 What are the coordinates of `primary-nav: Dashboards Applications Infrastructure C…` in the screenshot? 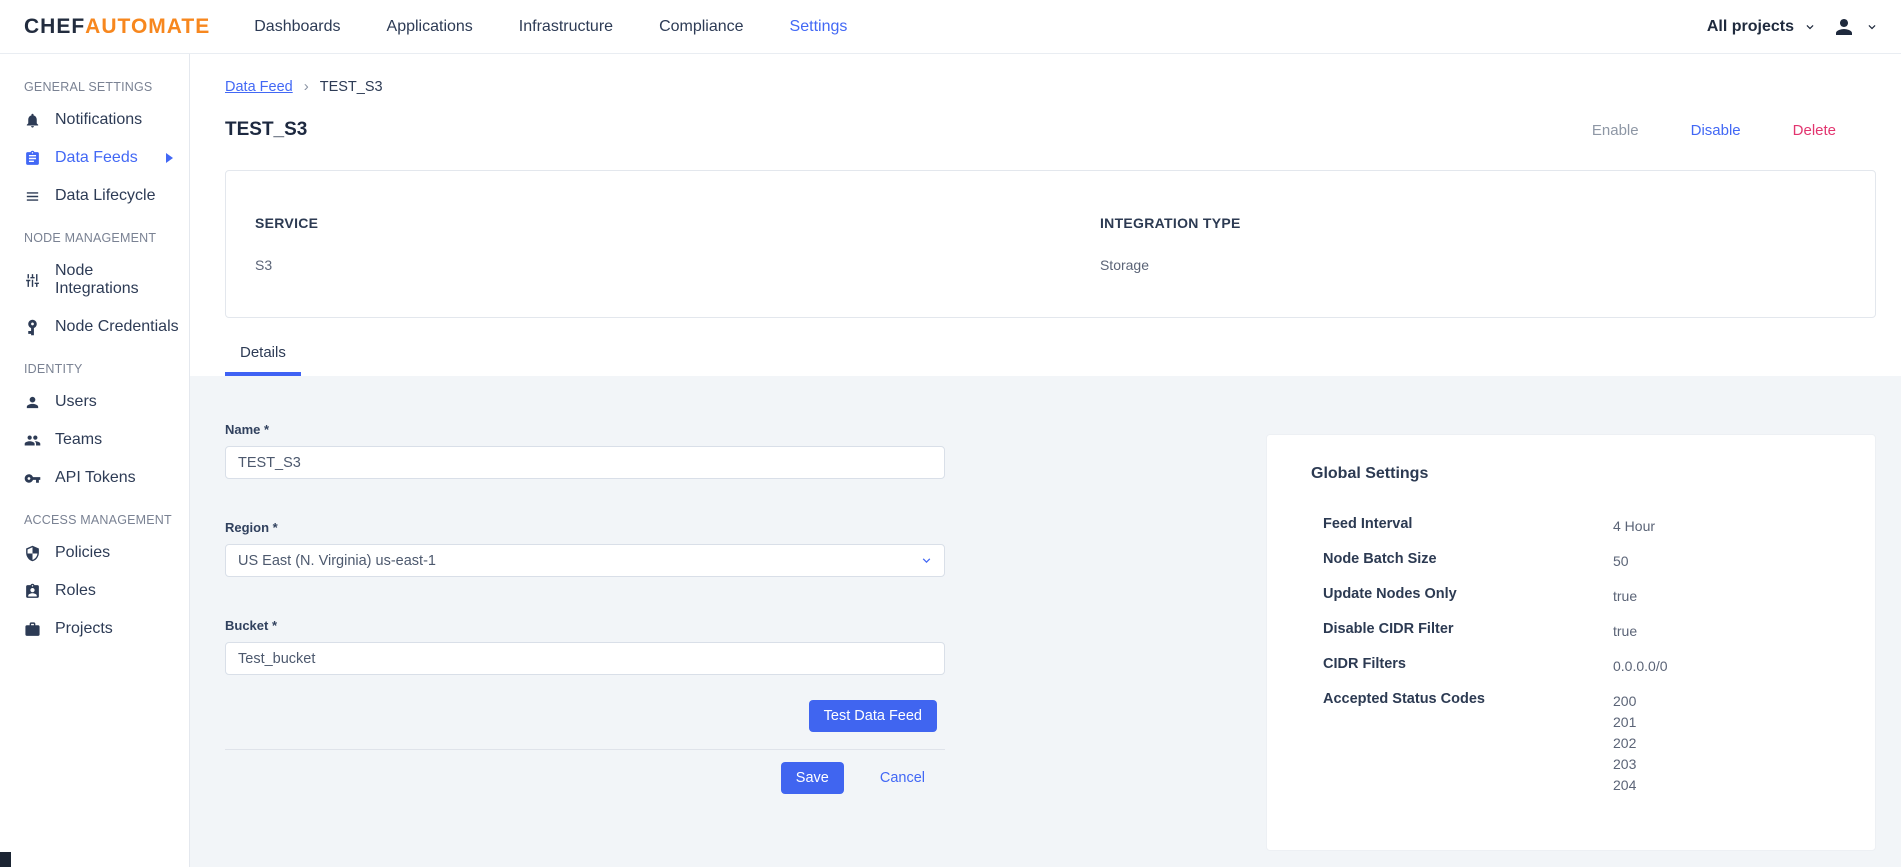 It's located at (550, 27).